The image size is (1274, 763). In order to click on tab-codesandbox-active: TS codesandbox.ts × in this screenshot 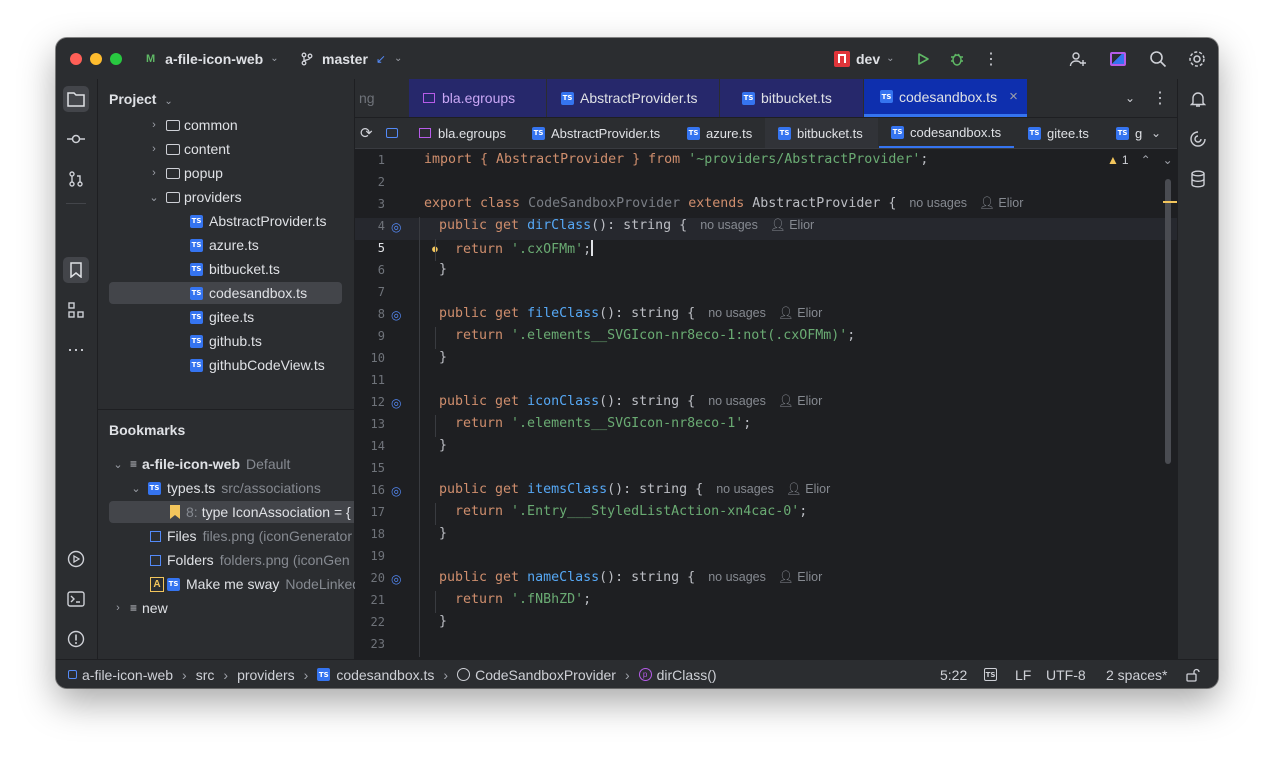, I will do `click(945, 98)`.